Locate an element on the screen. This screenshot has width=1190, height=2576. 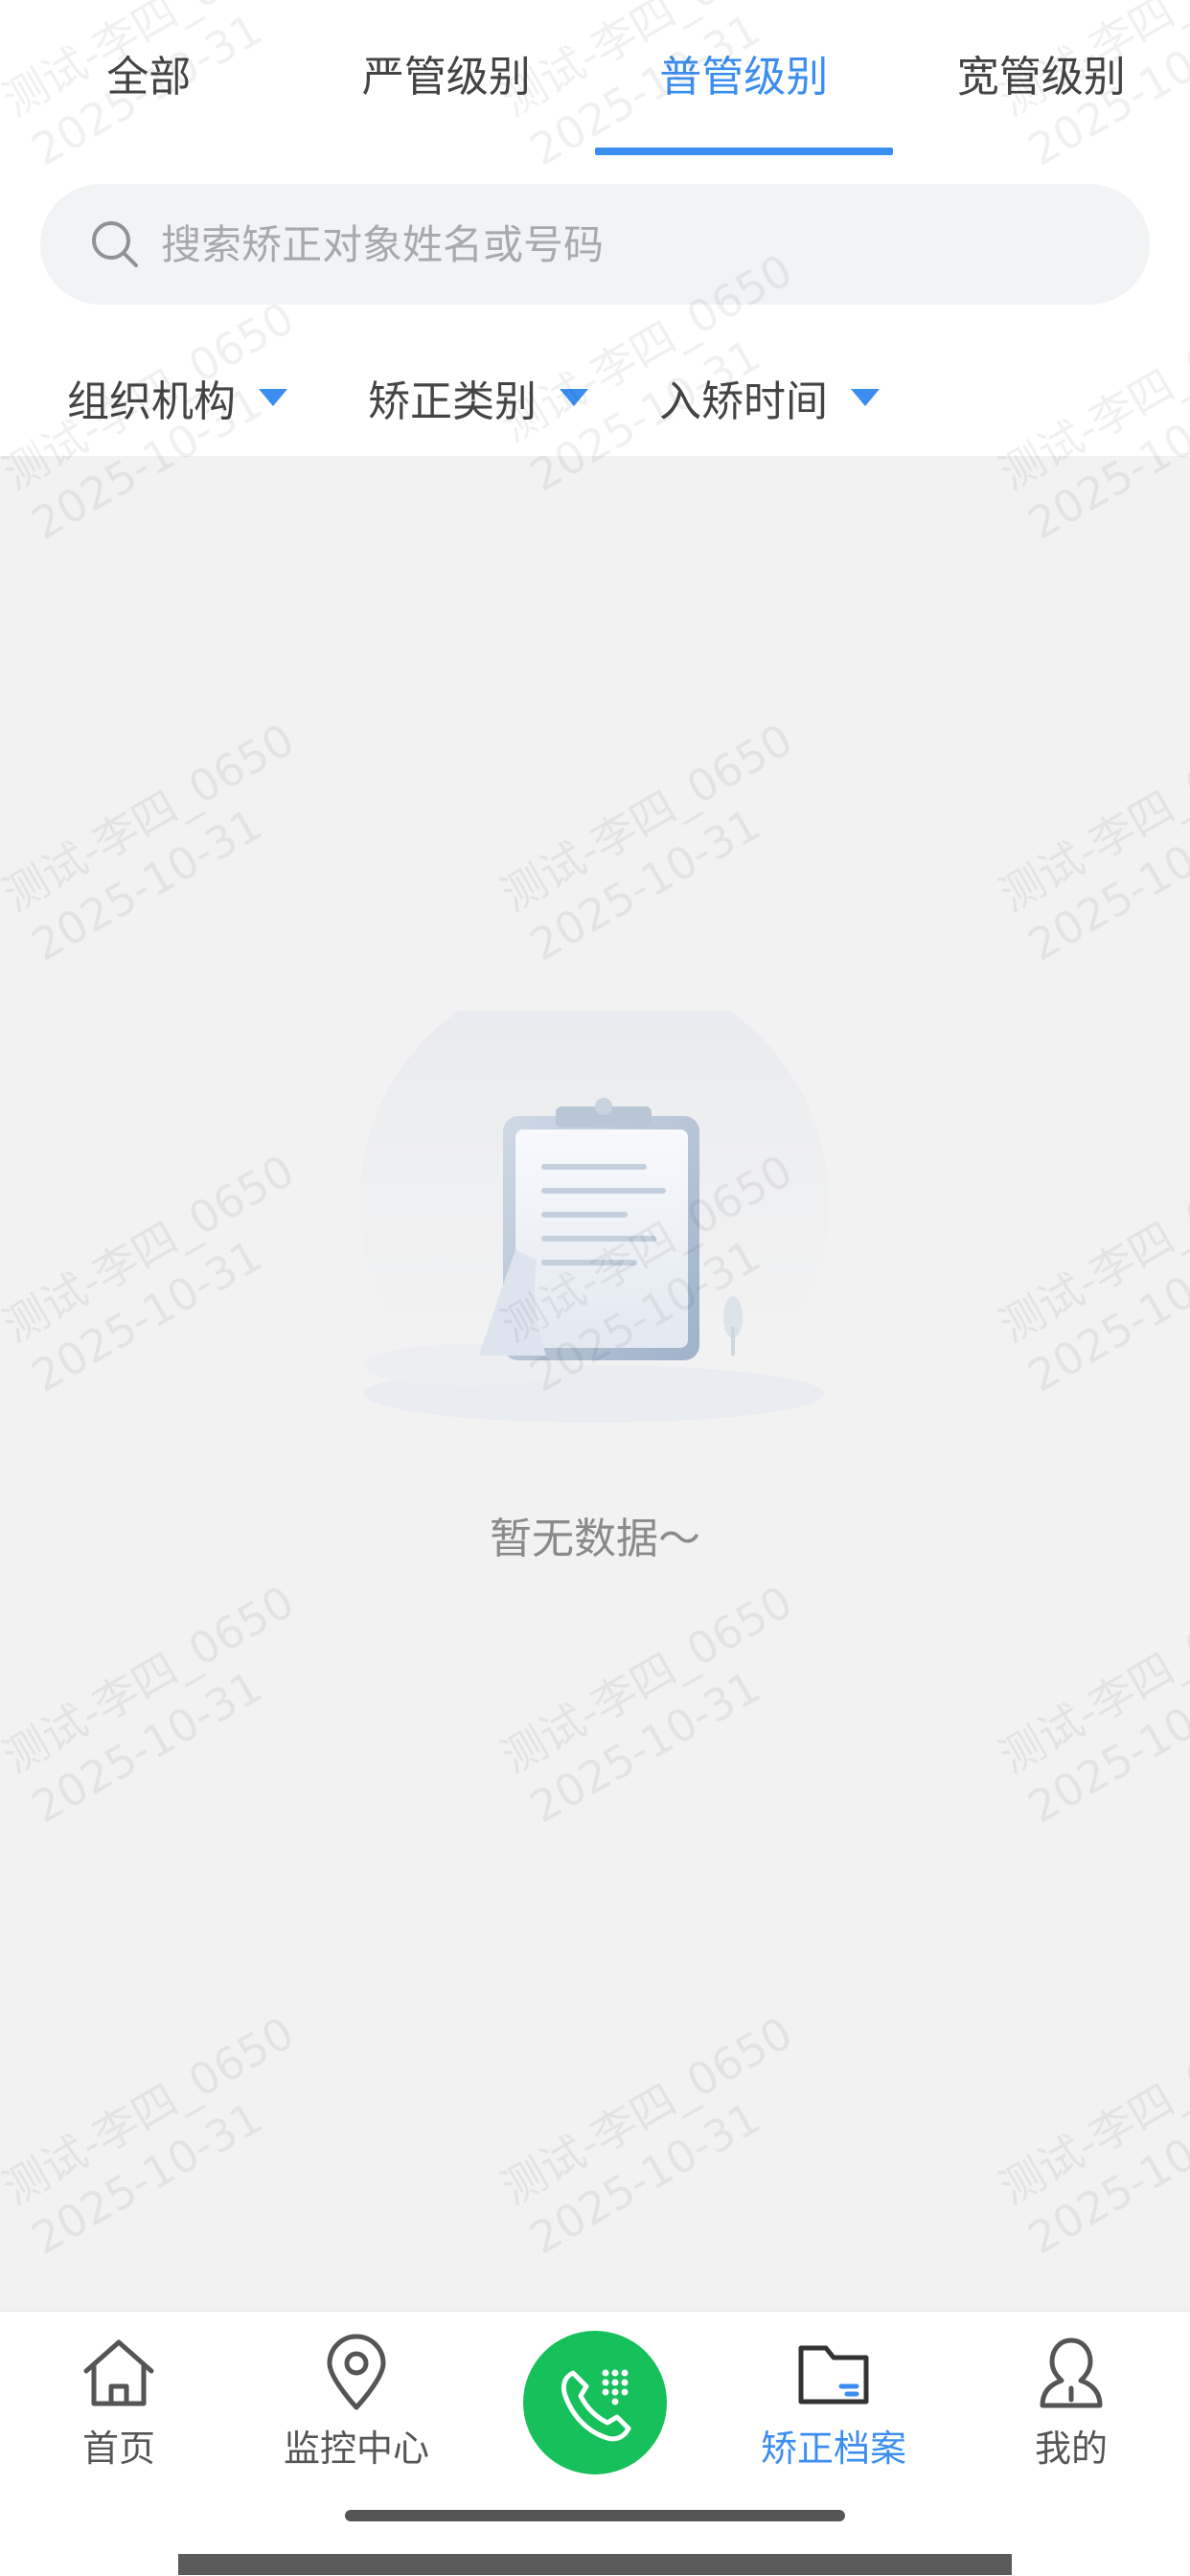
empty-state-text: 暂无数据～ is located at coordinates (595, 1534).